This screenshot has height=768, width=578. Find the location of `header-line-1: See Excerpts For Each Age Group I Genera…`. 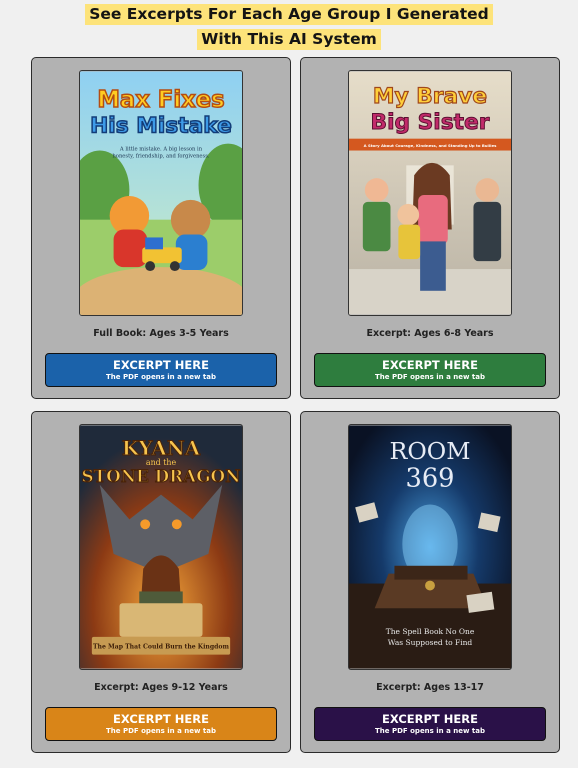

header-line-1: See Excerpts For Each Age Group I Genera… is located at coordinates (289, 14).